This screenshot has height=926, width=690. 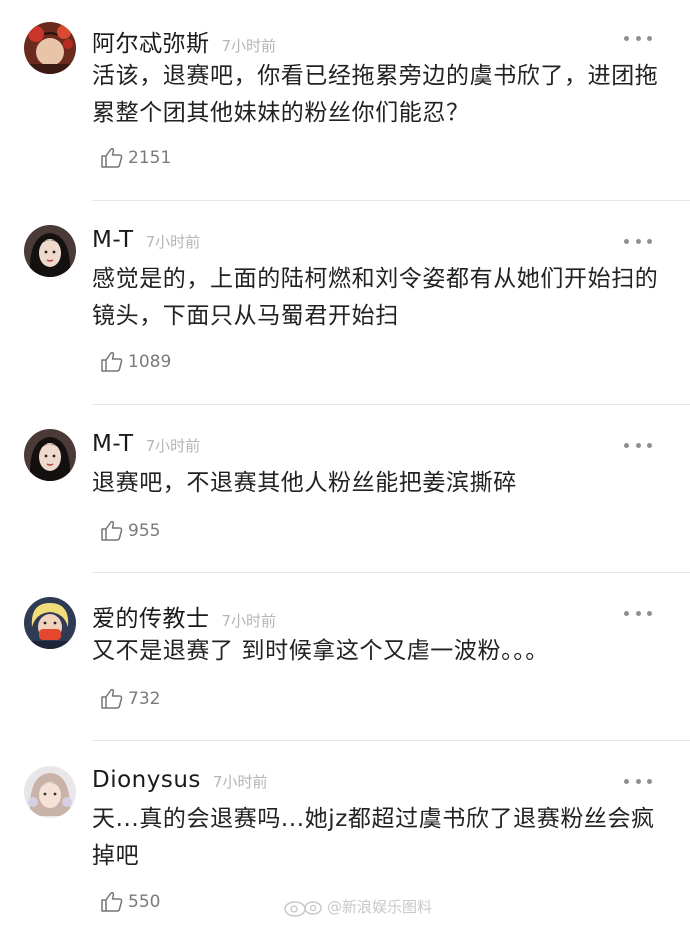 What do you see at coordinates (146, 780) in the screenshot?
I see `username: Dionysus` at bounding box center [146, 780].